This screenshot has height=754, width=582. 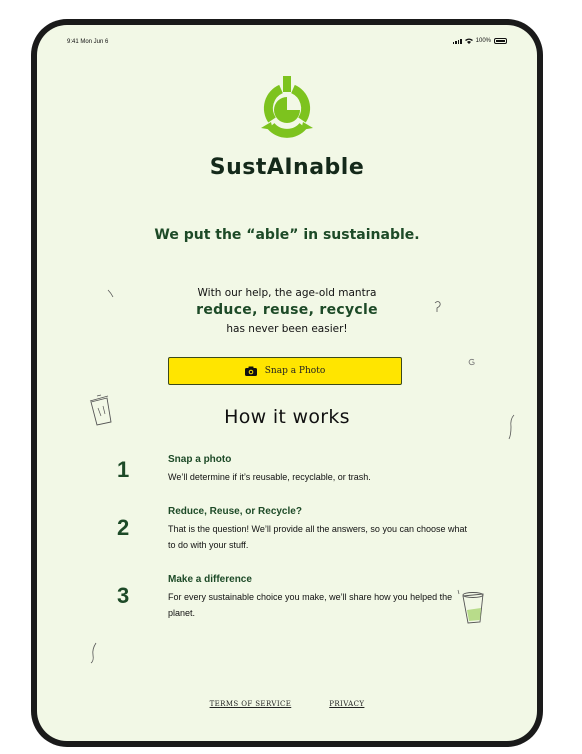 I want to click on status-indicators: 100%, so click(x=479, y=41).